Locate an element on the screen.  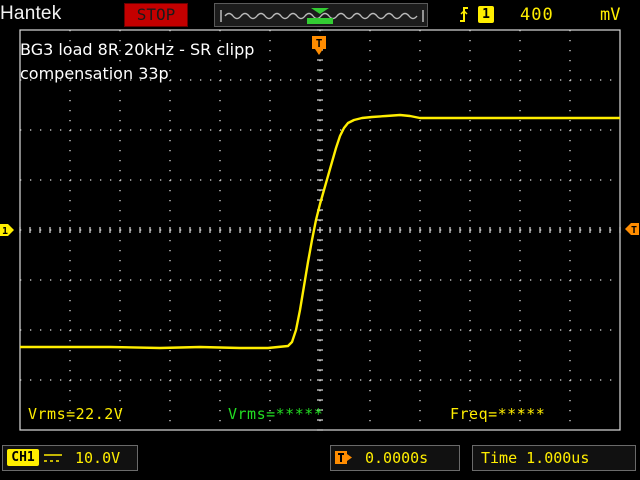
trigger-level-marker: T is located at coordinates (632, 229).